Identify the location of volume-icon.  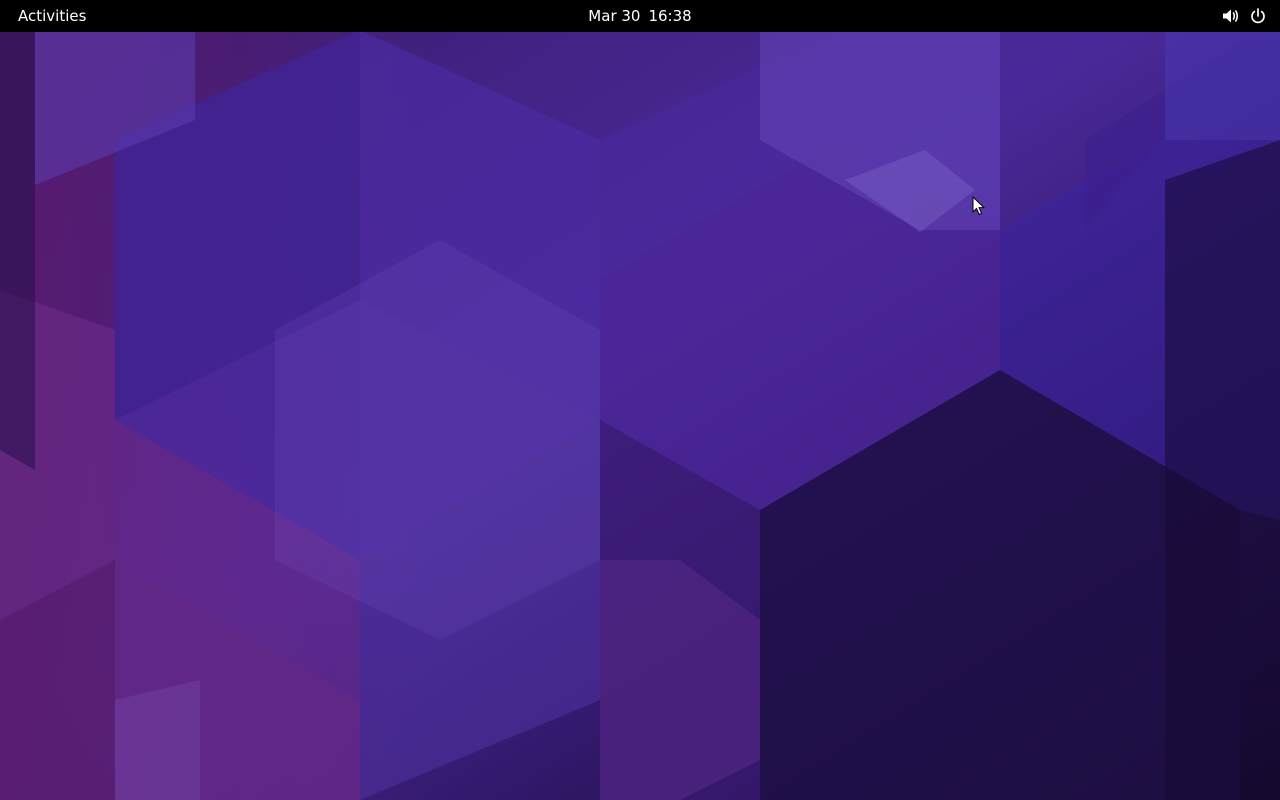
(1231, 16).